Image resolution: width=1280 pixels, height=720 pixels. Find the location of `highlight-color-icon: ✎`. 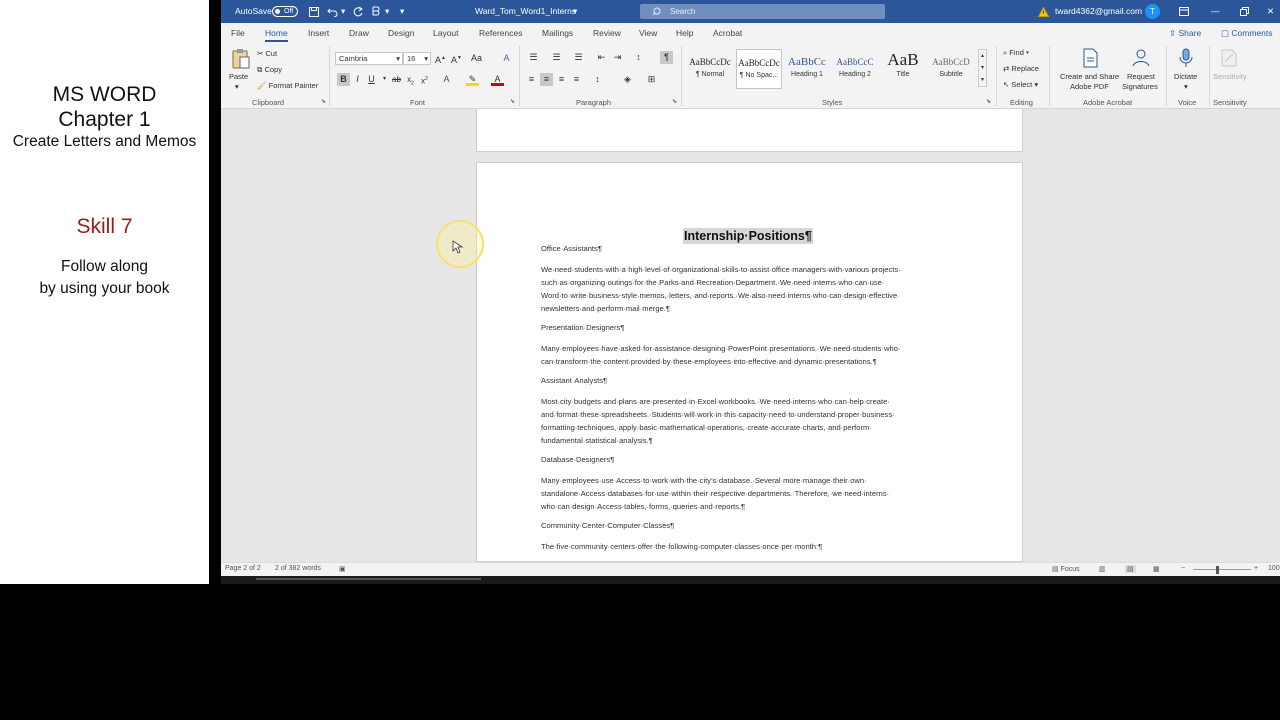

highlight-color-icon: ✎ is located at coordinates (472, 79).